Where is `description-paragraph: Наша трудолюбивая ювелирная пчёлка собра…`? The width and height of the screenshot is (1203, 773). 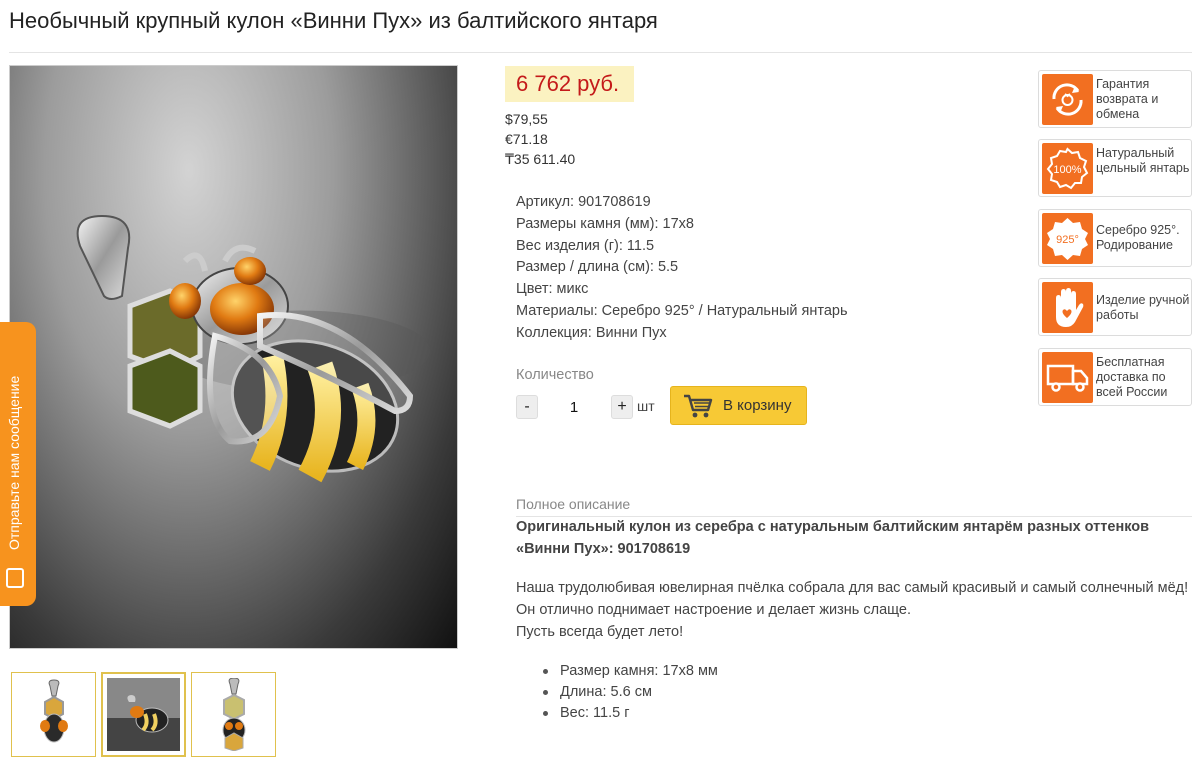 description-paragraph: Наша трудолюбивая ювелирная пчёлка собра… is located at coordinates (852, 599).